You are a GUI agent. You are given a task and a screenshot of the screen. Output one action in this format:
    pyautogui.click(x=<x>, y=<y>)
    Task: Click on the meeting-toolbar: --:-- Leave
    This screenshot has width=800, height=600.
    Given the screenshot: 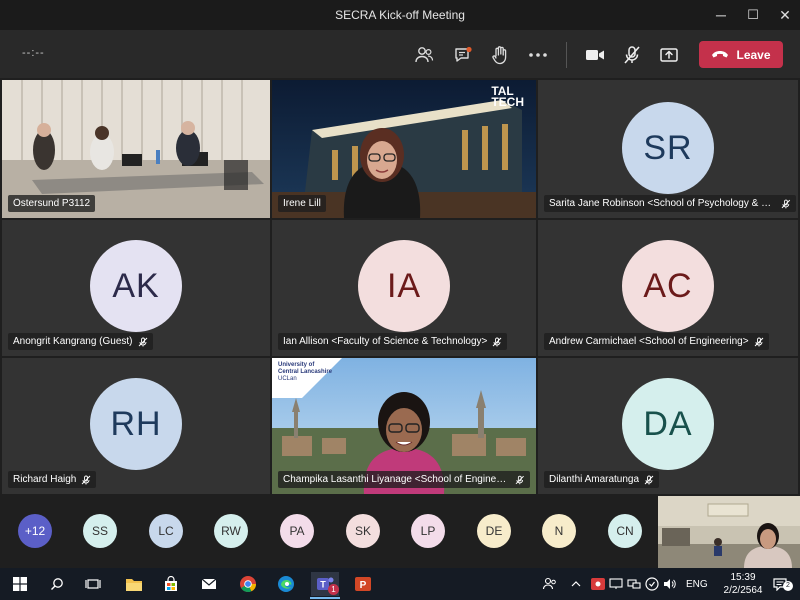 What is the action you would take?
    pyautogui.click(x=400, y=54)
    